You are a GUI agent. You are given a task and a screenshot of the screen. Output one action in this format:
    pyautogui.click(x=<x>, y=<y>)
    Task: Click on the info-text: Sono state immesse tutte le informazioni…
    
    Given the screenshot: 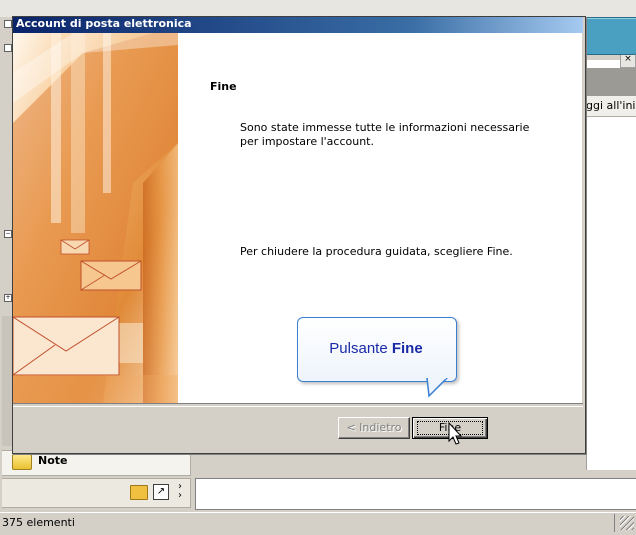 What is the action you would take?
    pyautogui.click(x=385, y=134)
    